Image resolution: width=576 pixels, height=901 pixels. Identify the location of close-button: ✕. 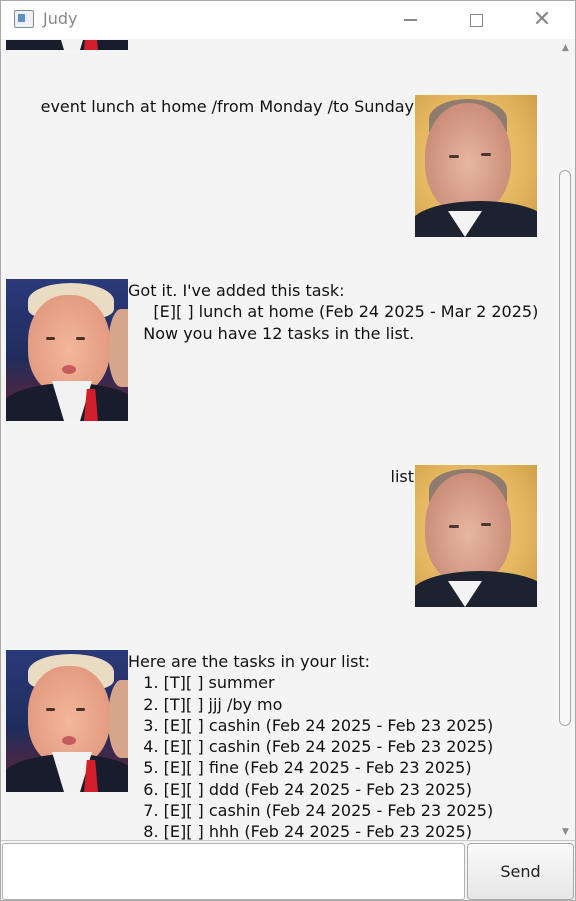
(542, 20).